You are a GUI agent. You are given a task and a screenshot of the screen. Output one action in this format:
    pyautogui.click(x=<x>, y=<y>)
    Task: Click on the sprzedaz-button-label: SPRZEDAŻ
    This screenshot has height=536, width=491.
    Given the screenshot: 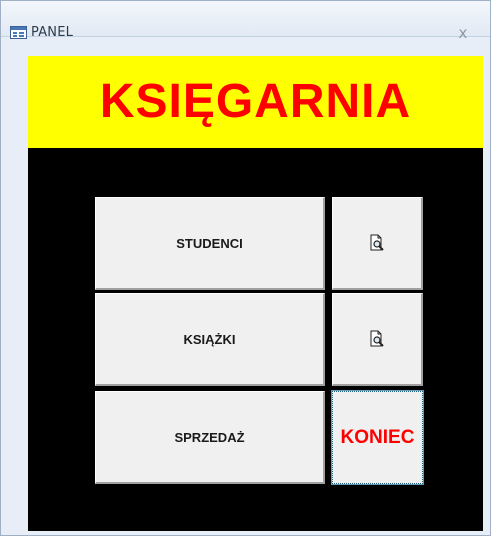 What is the action you would take?
    pyautogui.click(x=209, y=437)
    